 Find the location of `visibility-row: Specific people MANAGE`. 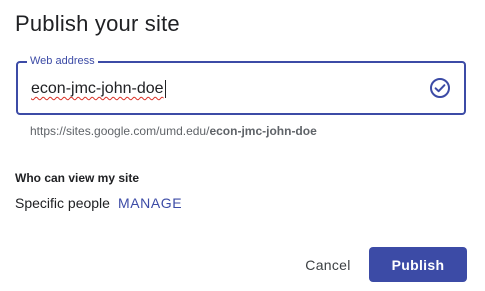

visibility-row: Specific people MANAGE is located at coordinates (98, 203).